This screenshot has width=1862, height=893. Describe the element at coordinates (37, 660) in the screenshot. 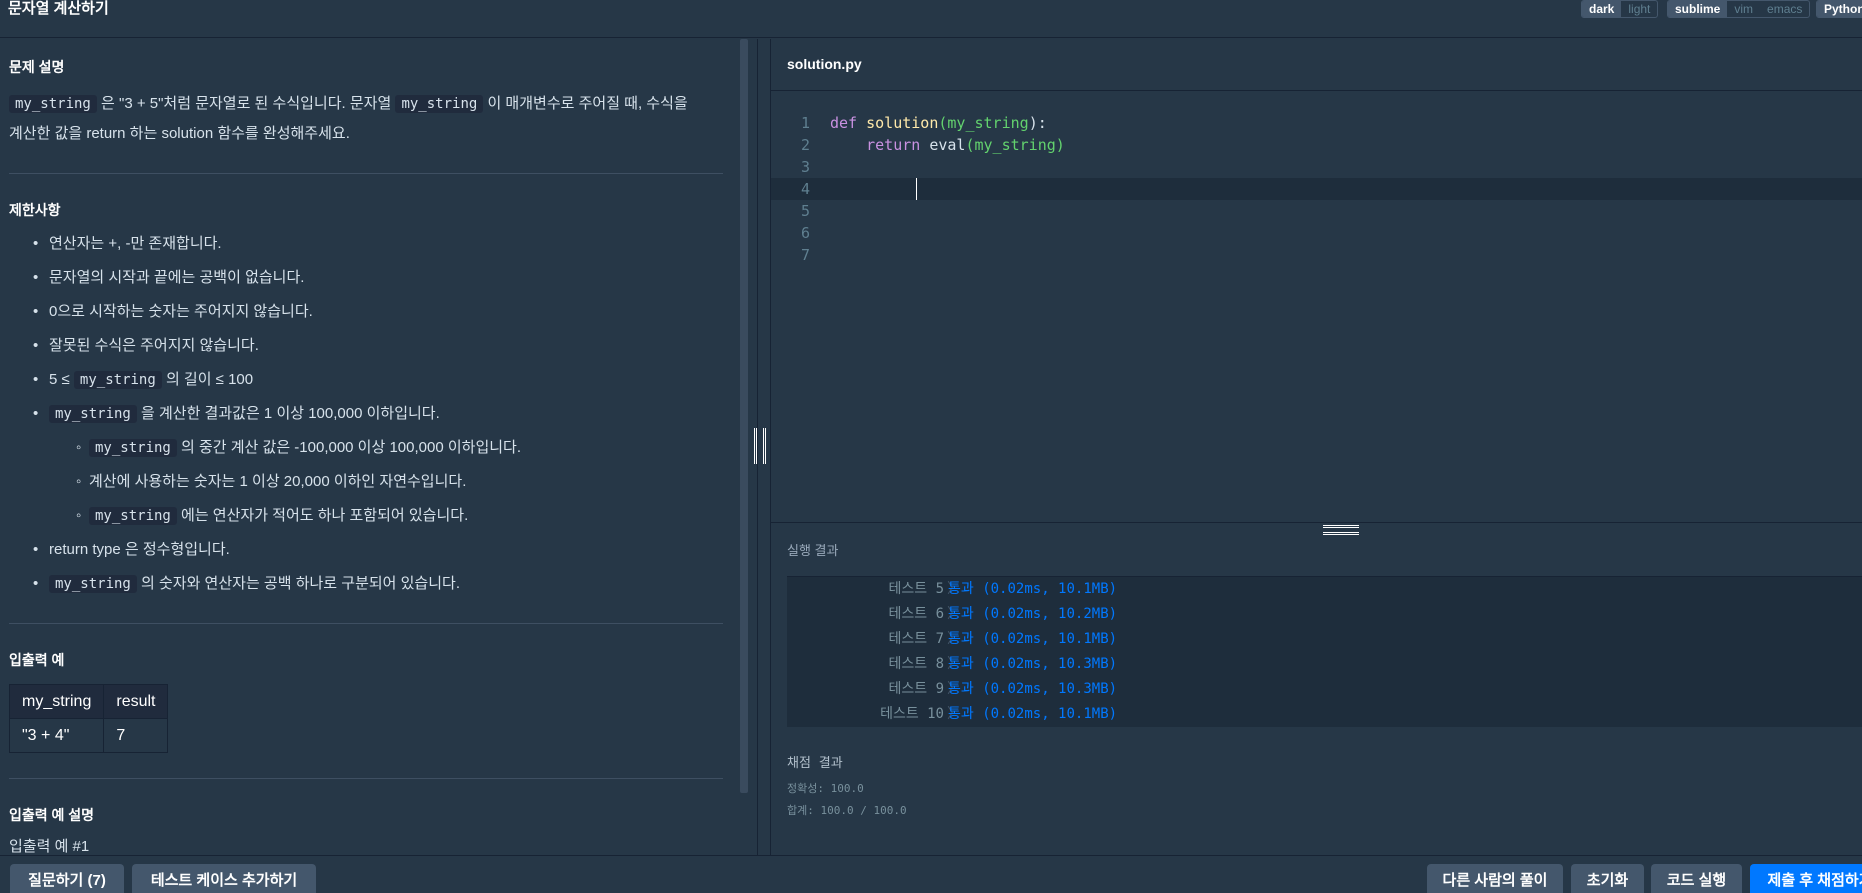

I see `io-title: 입출력 예` at that location.